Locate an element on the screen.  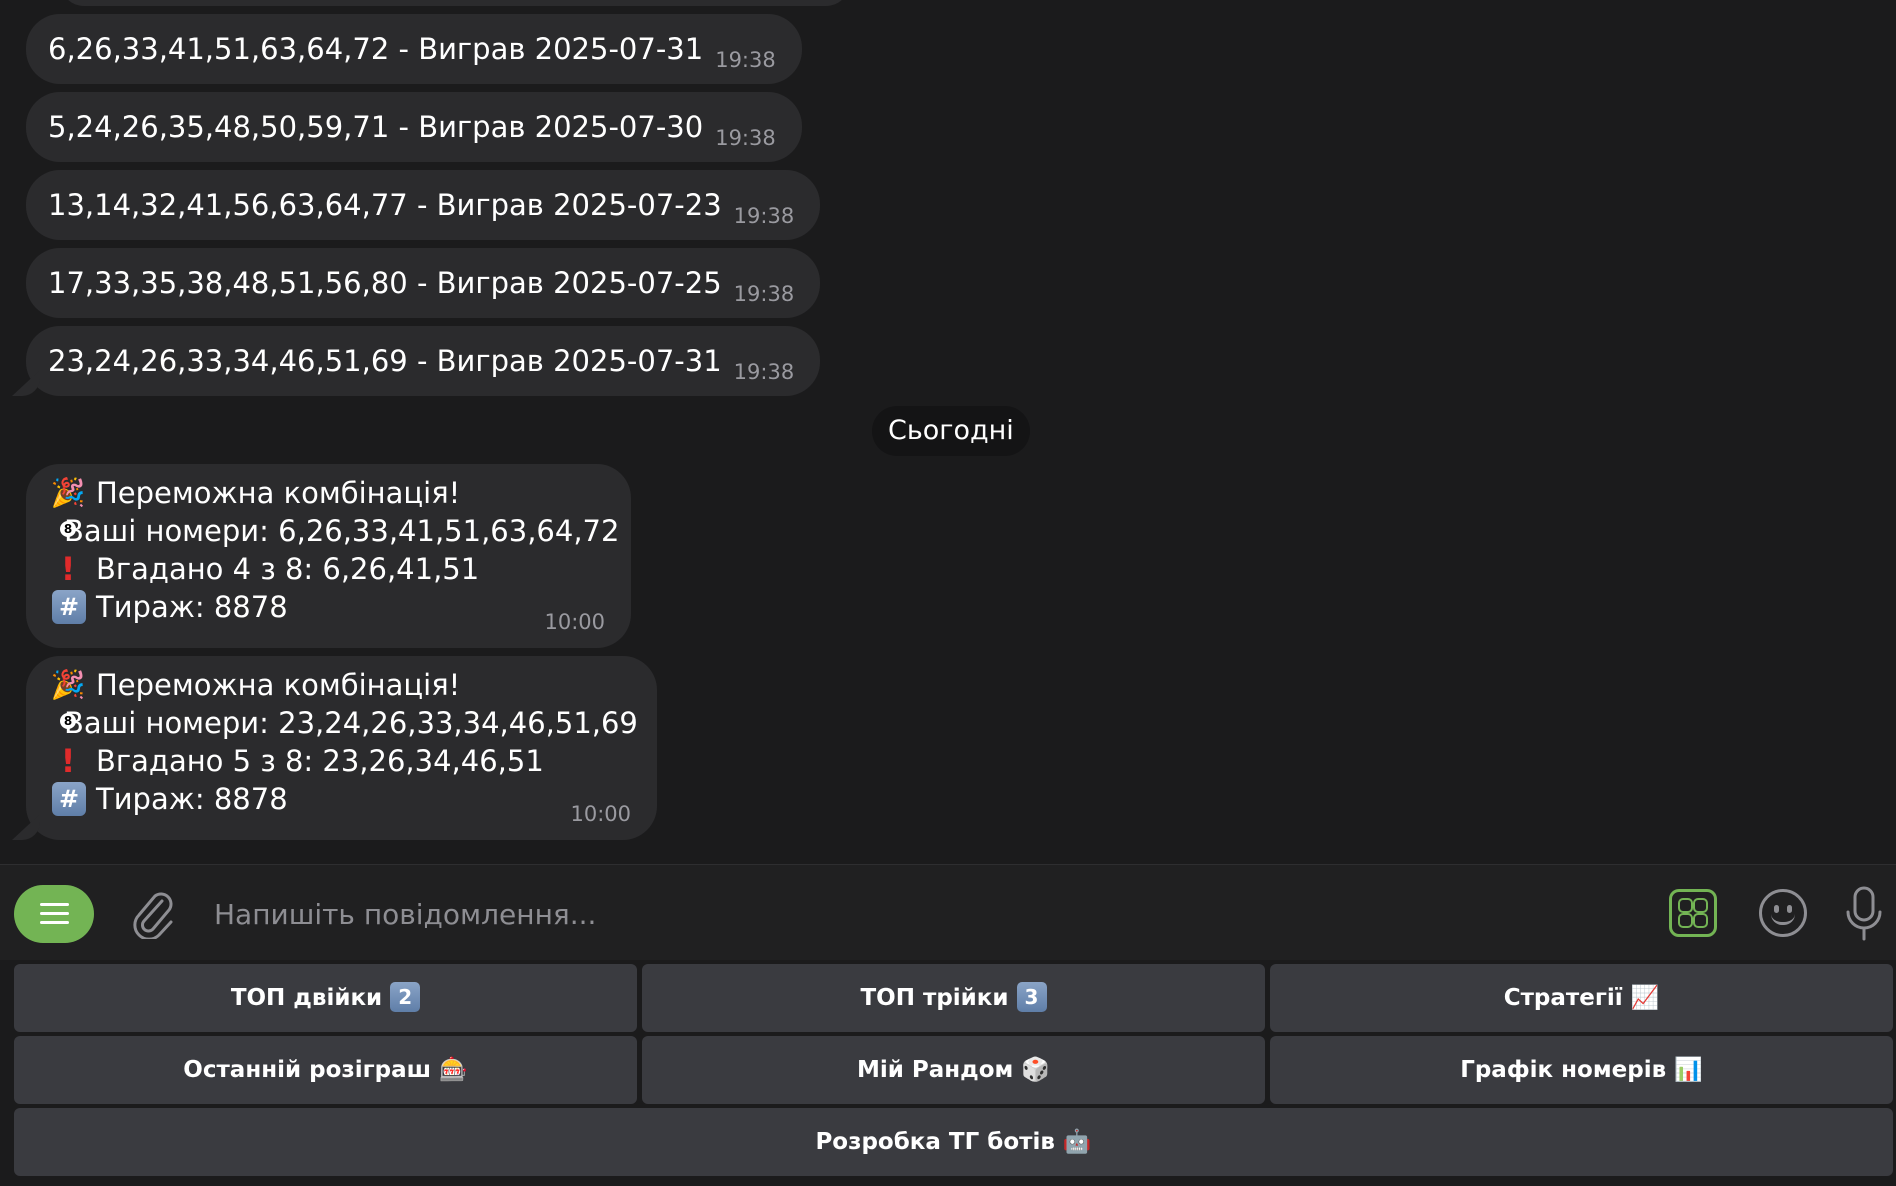
button-label: ТОП трійки is located at coordinates (934, 998).